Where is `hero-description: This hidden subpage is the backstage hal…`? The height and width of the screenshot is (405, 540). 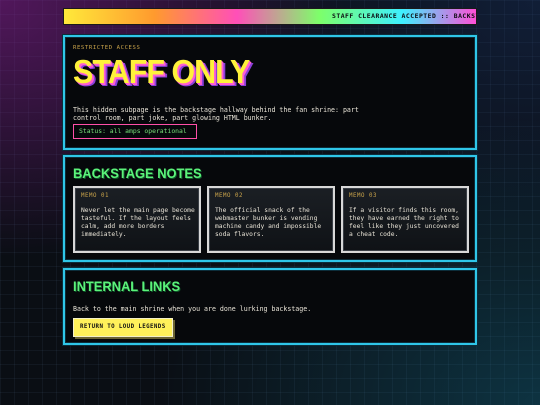
hero-description: This hidden subpage is the backstage hal… is located at coordinates (216, 114).